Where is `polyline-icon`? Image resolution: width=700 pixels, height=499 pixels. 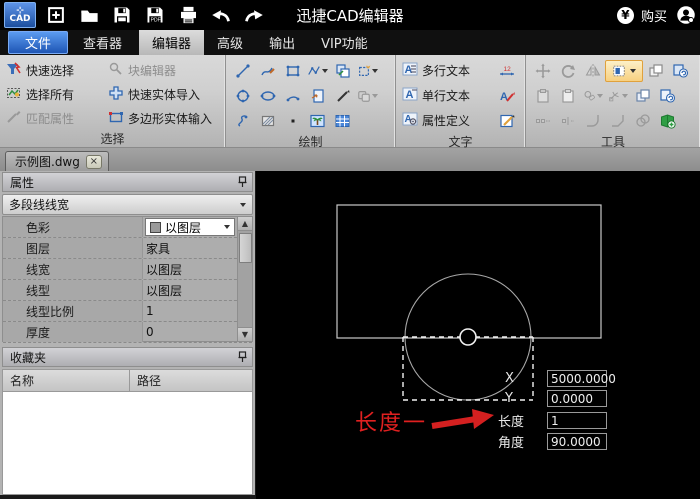
polyline-icon is located at coordinates (317, 71).